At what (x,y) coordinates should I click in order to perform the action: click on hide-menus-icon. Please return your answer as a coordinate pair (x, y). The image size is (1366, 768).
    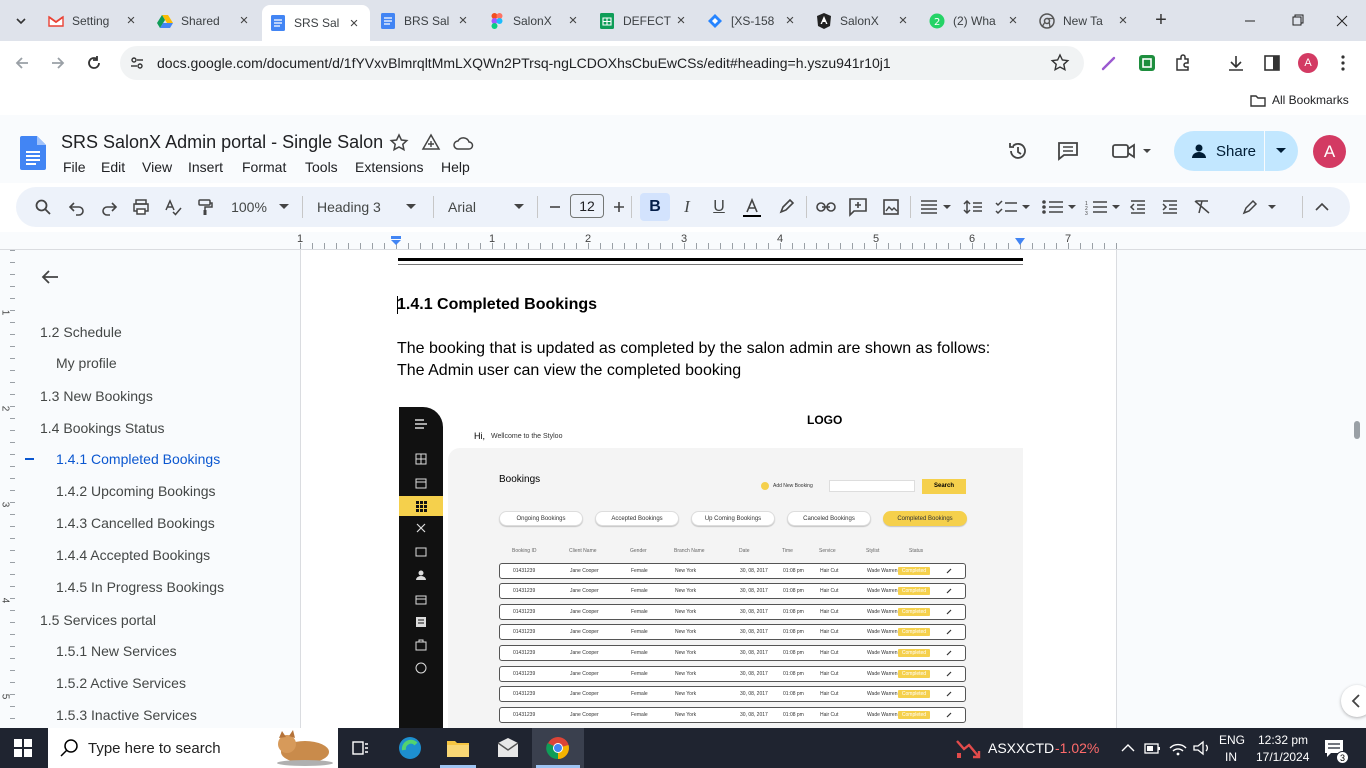
    Looking at the image, I should click on (1322, 207).